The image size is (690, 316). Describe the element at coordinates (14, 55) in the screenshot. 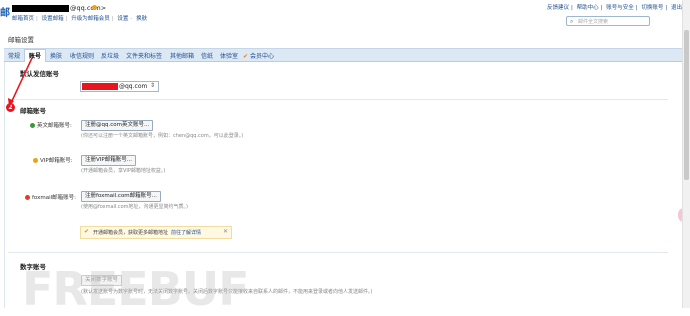

I see `tab-general: 常规` at that location.